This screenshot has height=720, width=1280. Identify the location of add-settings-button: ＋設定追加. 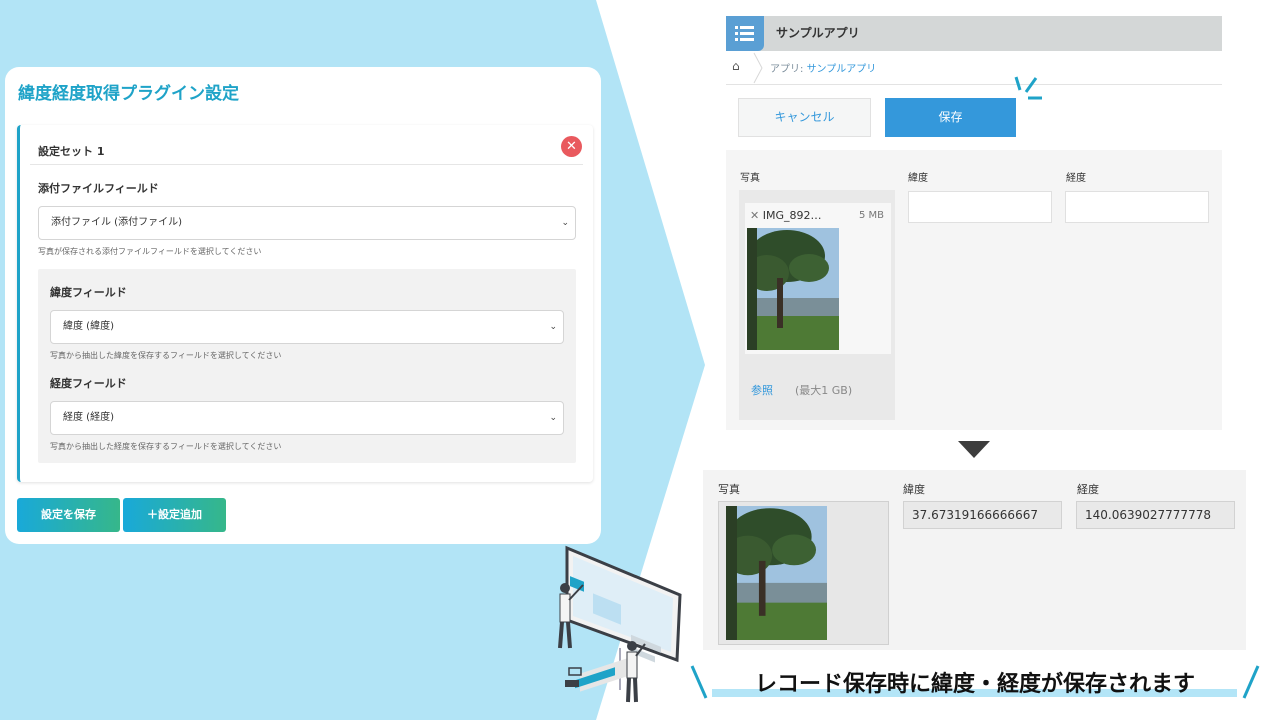
(174, 515).